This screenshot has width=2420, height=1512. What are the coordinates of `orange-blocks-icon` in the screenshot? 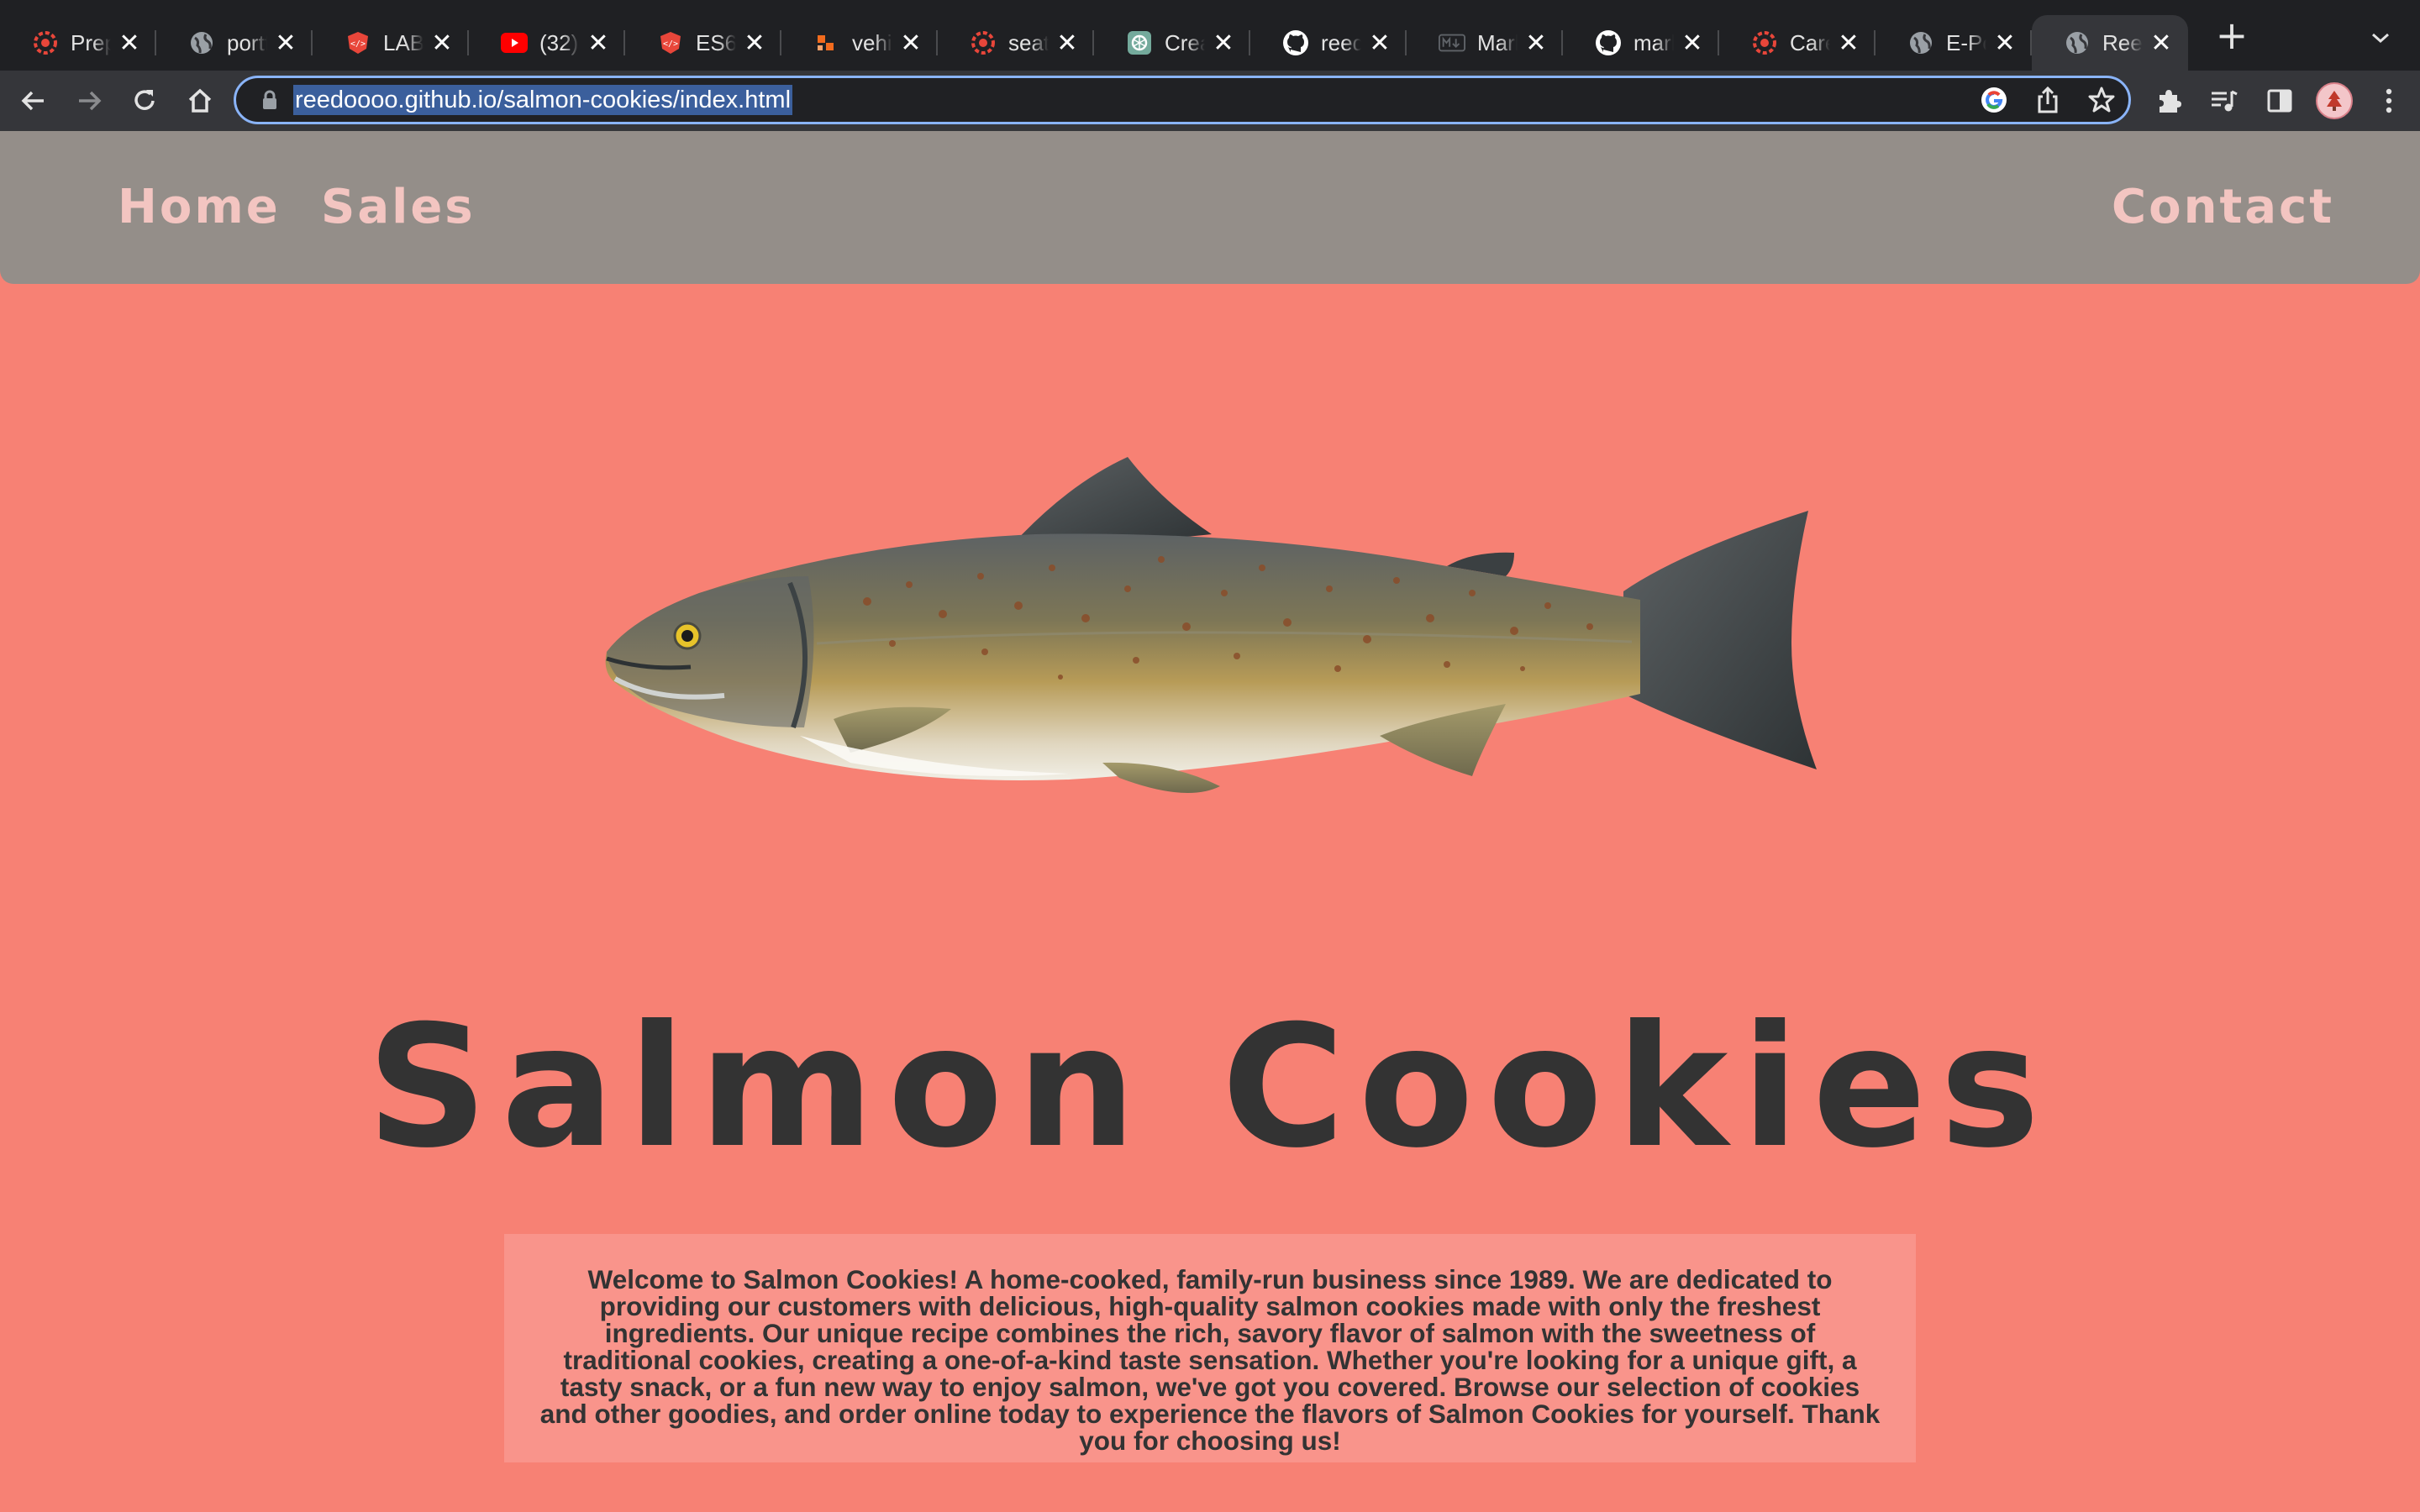 It's located at (826, 42).